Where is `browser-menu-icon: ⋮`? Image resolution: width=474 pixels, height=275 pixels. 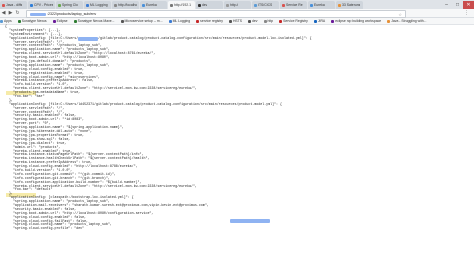
browser-menu-icon: ⋮ is located at coordinates (466, 13).